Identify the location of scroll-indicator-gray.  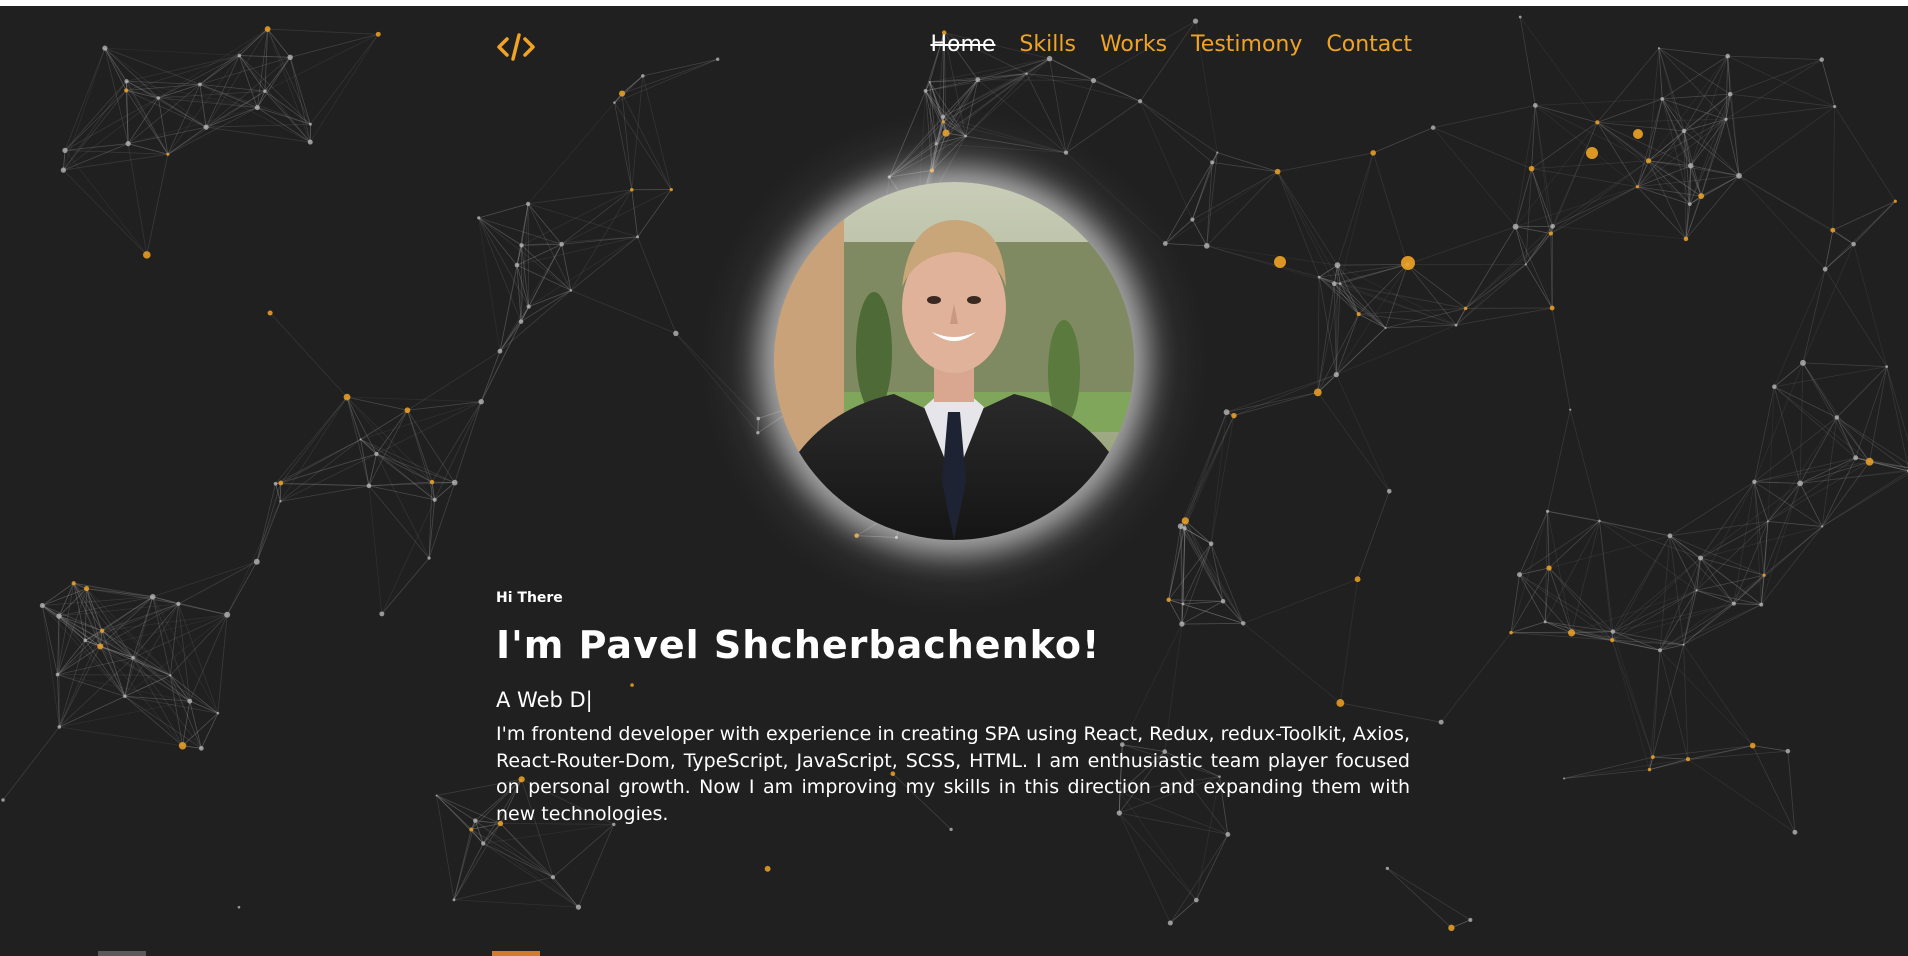
(122, 953).